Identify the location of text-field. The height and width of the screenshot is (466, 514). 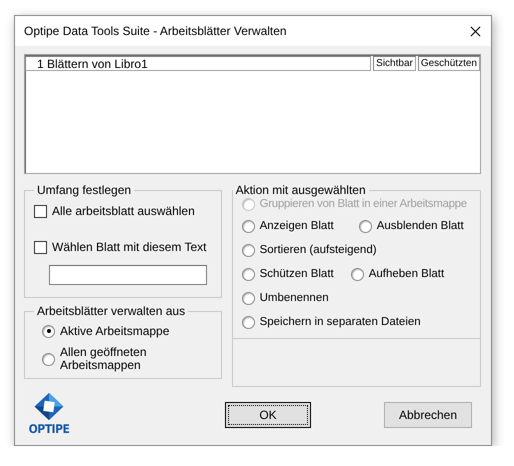
(128, 275).